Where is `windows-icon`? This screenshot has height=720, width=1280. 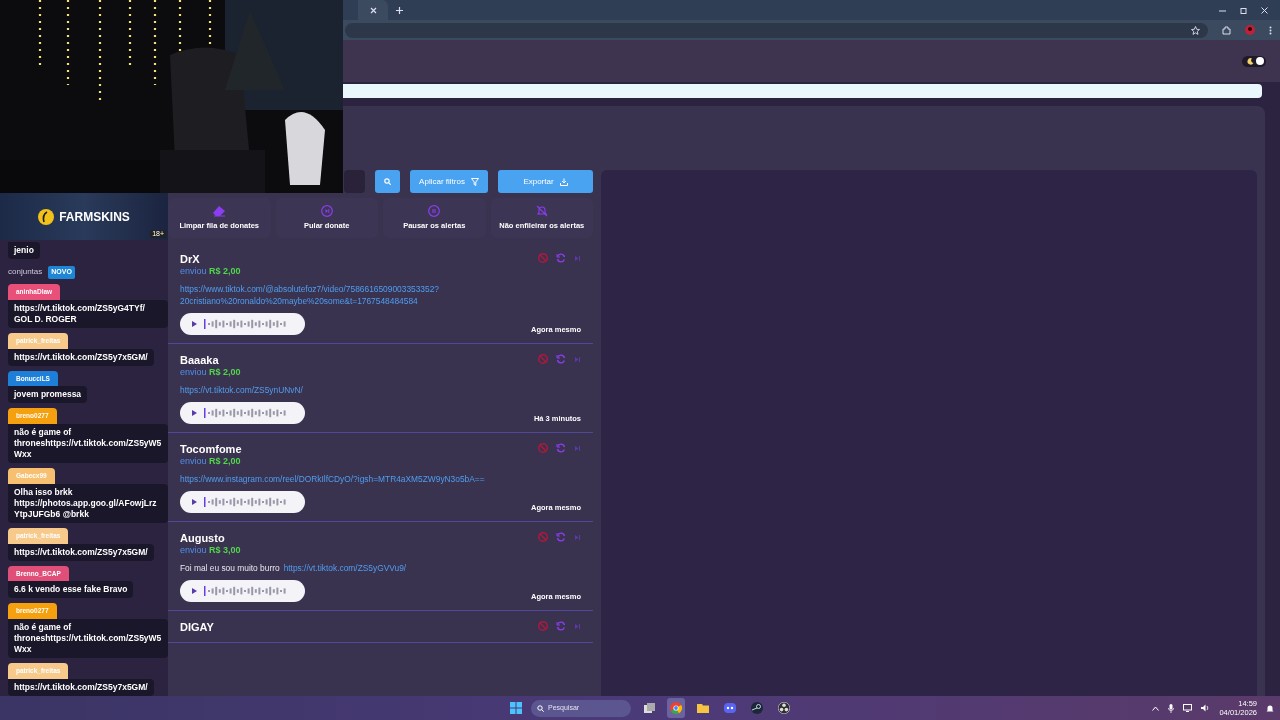
windows-icon is located at coordinates (516, 708).